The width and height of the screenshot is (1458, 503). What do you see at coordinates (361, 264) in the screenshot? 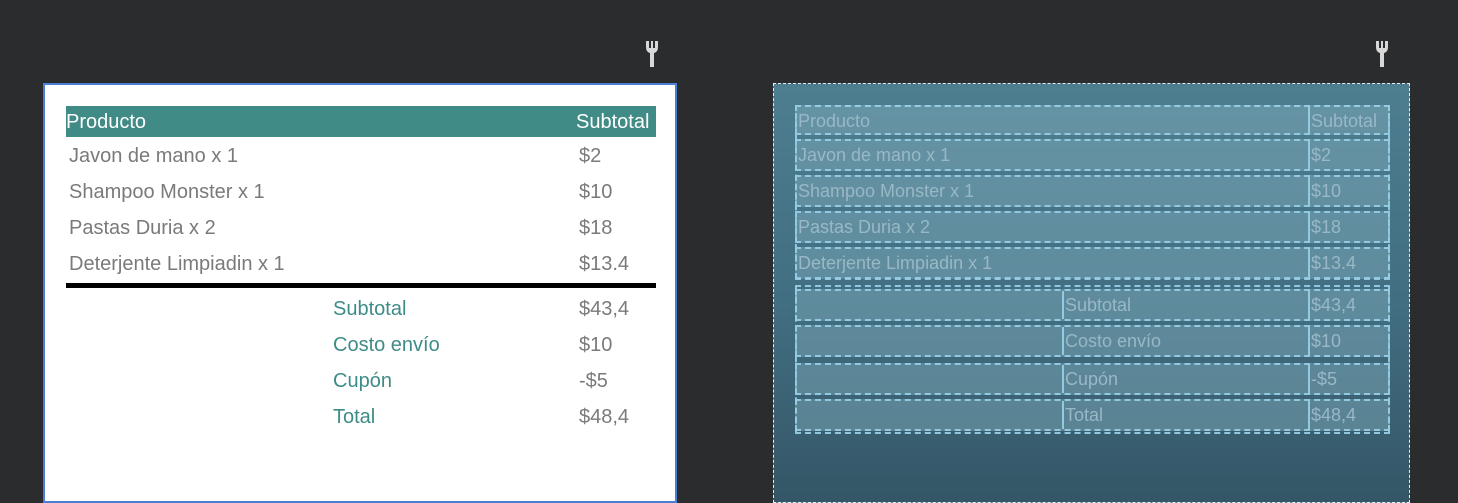
I see `table-row: Deterjente Limpiadin x 1 $13.4` at bounding box center [361, 264].